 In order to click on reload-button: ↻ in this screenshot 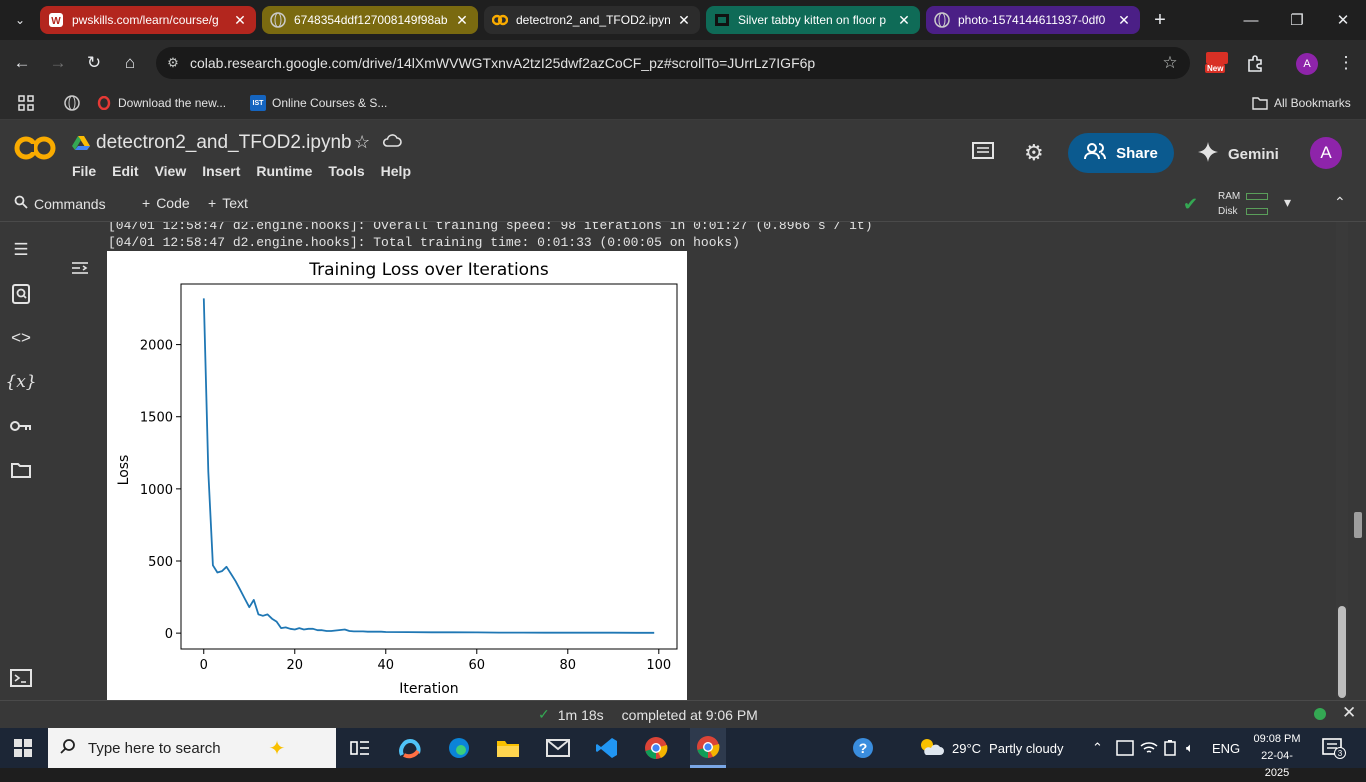, I will do `click(94, 63)`.